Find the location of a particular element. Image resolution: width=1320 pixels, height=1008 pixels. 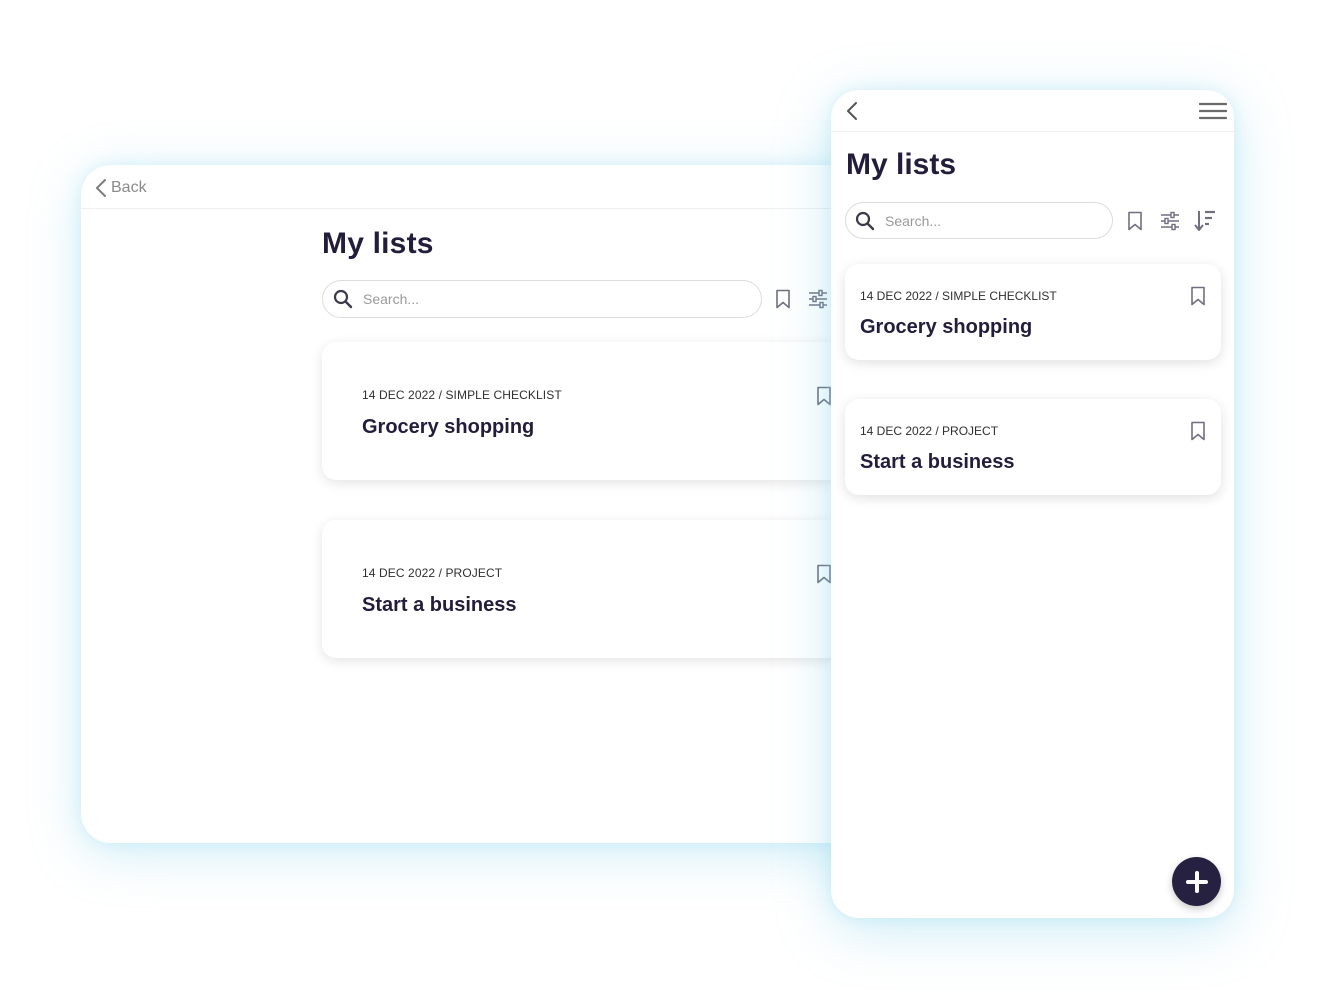

add-list-button is located at coordinates (1196, 881).